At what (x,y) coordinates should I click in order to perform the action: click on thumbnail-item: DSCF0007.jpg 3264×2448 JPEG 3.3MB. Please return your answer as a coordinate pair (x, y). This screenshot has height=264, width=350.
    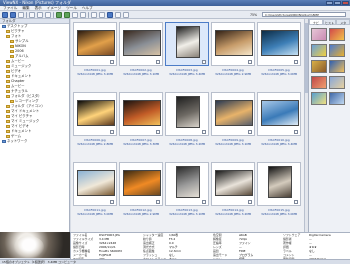
    Looking at the image, I should click on (141, 121).